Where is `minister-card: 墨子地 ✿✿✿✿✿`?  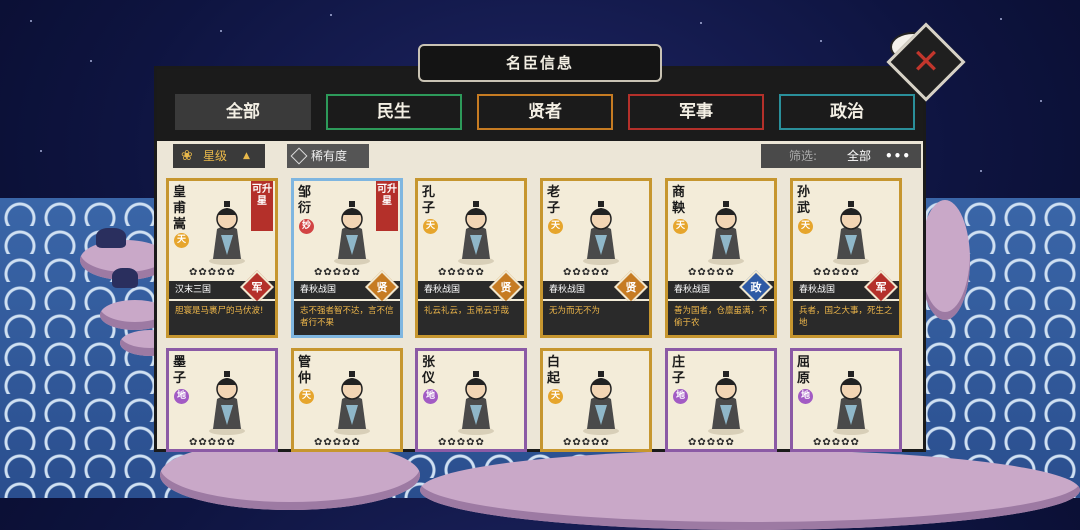 minister-card: 墨子地 ✿✿✿✿✿ is located at coordinates (222, 400).